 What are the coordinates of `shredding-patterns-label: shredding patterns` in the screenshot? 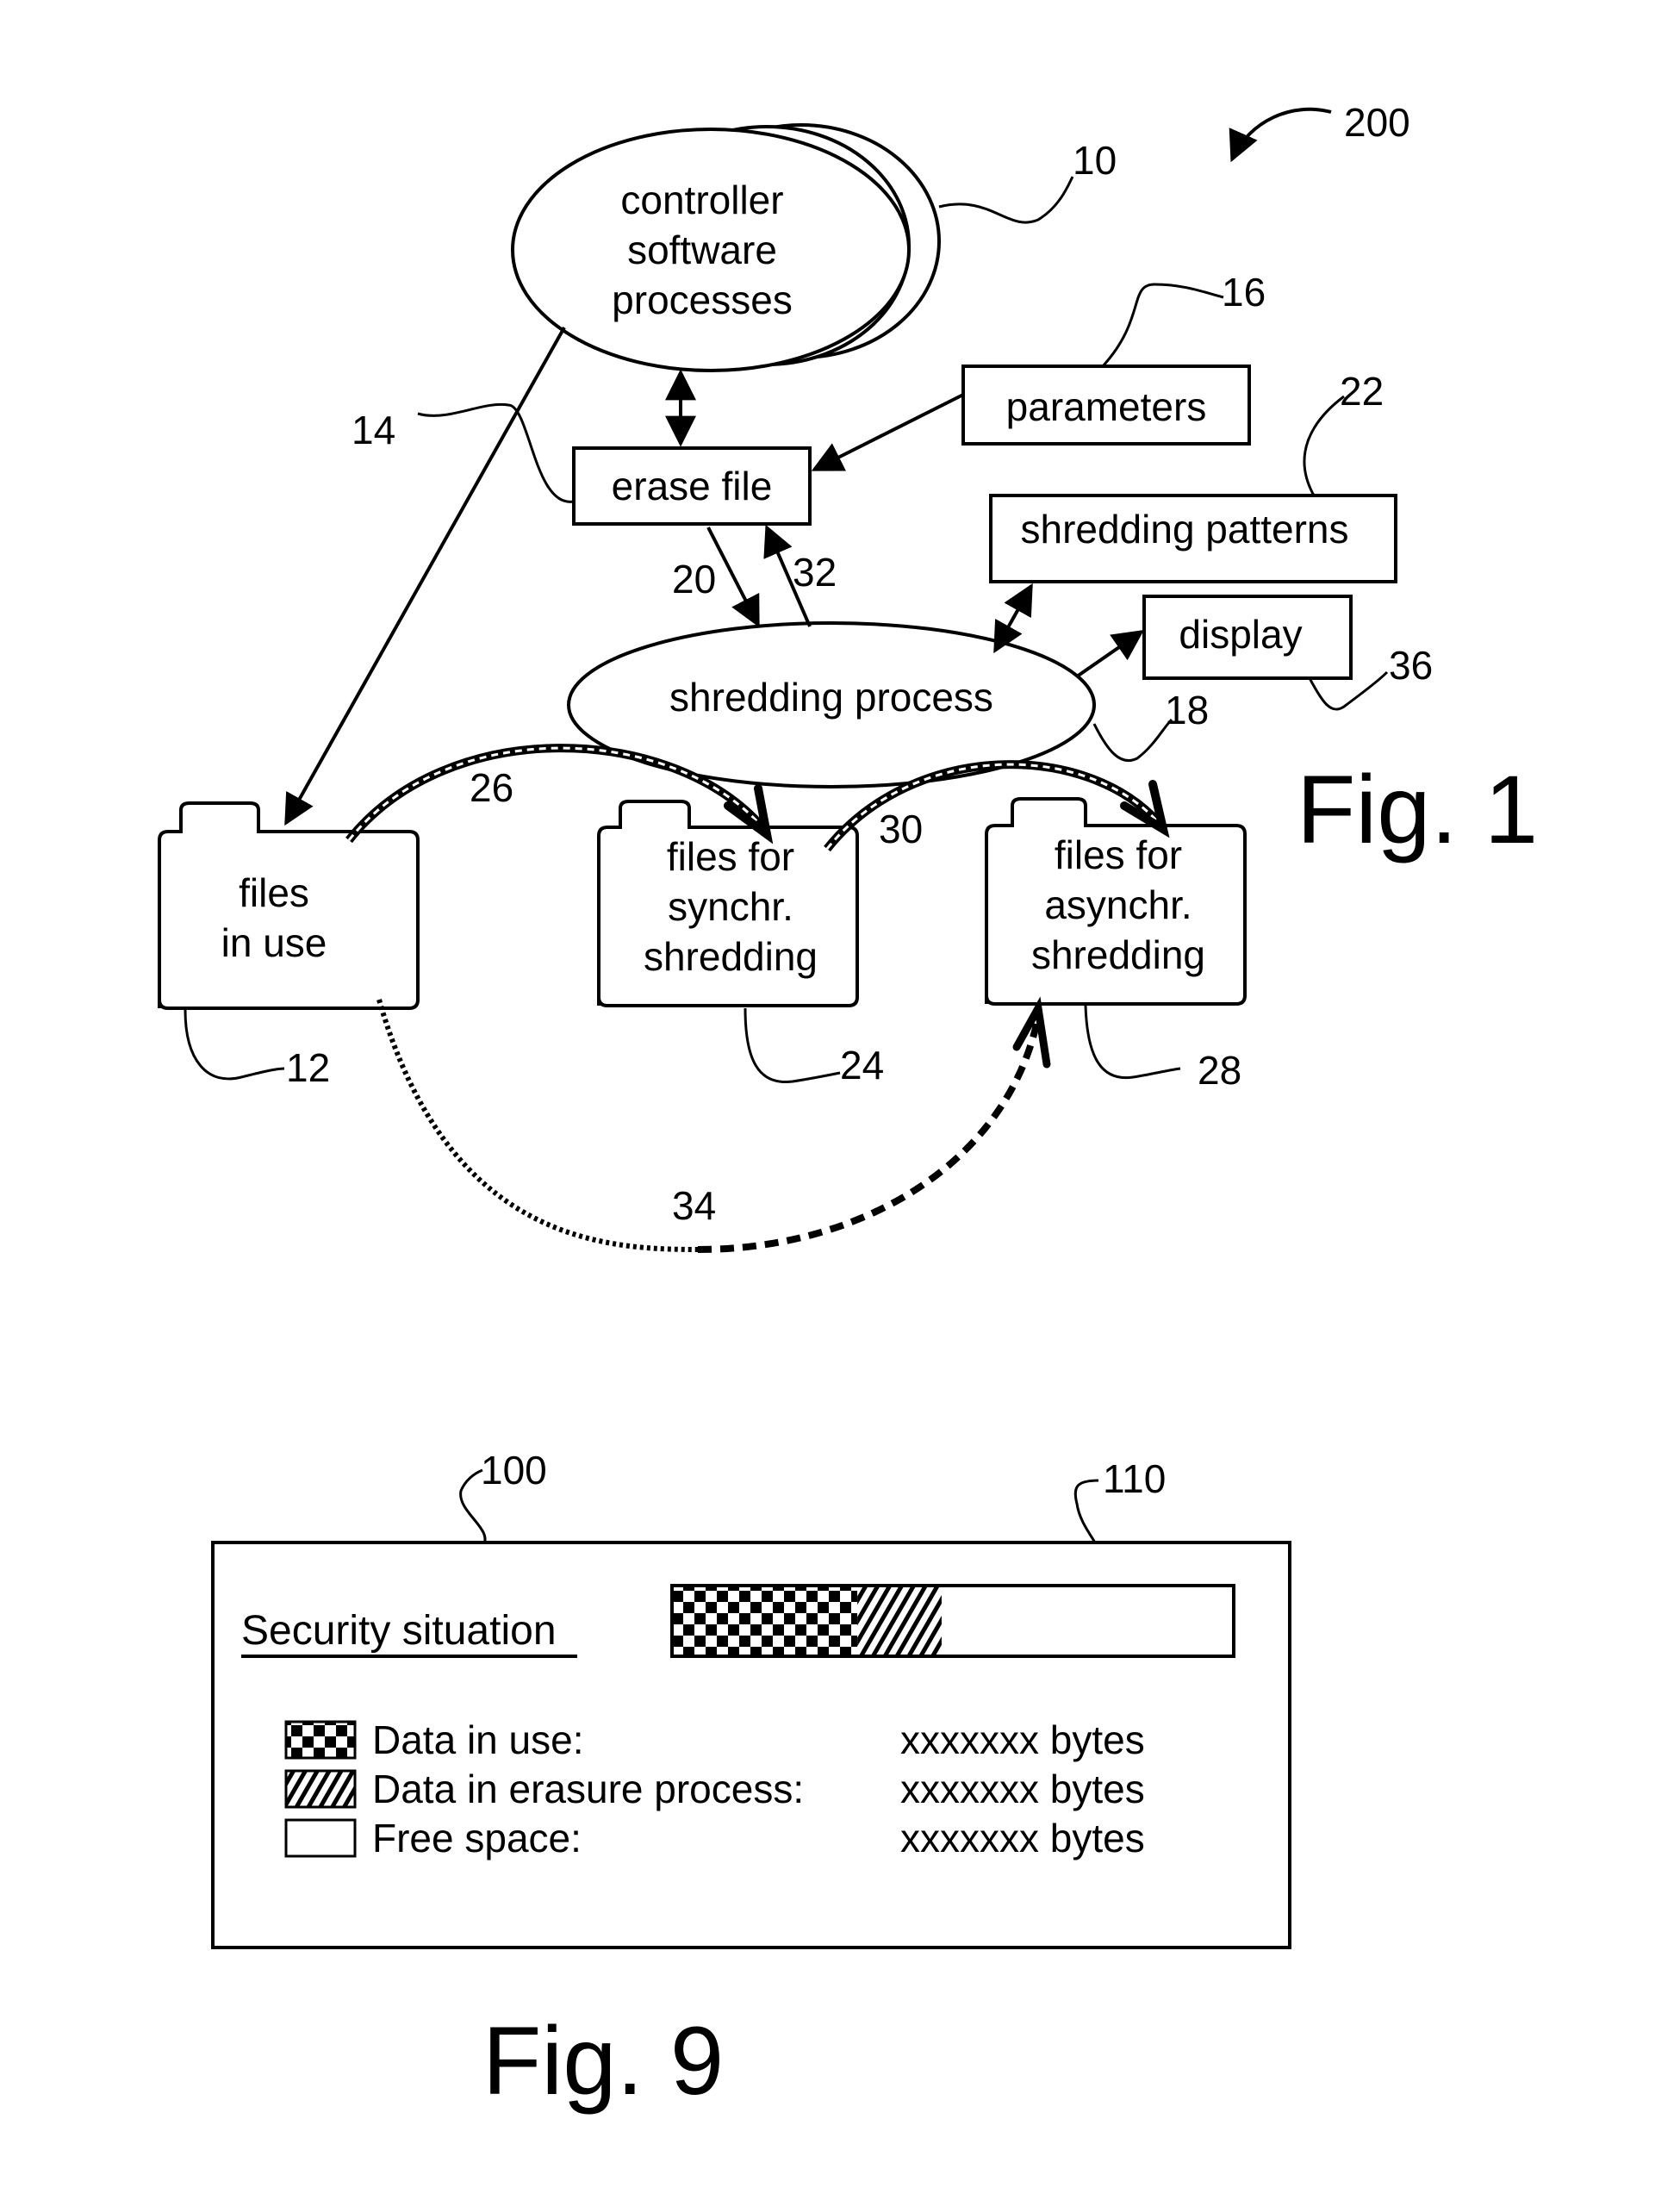 It's located at (1184, 529).